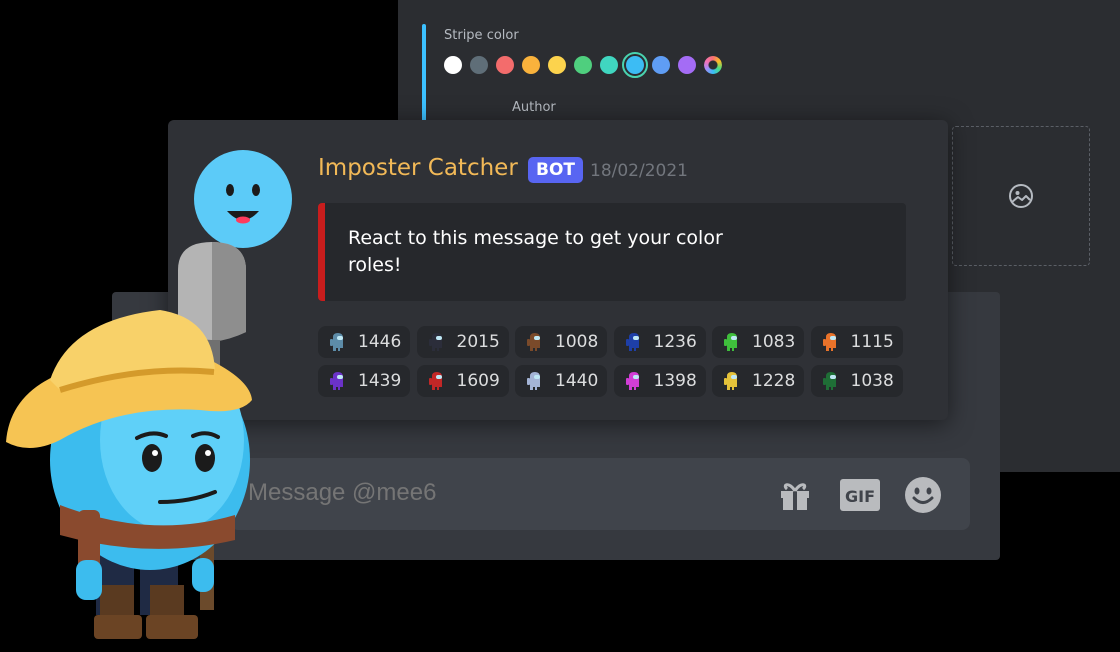 The height and width of the screenshot is (652, 1120). I want to click on reaction-button: 1439, so click(364, 381).